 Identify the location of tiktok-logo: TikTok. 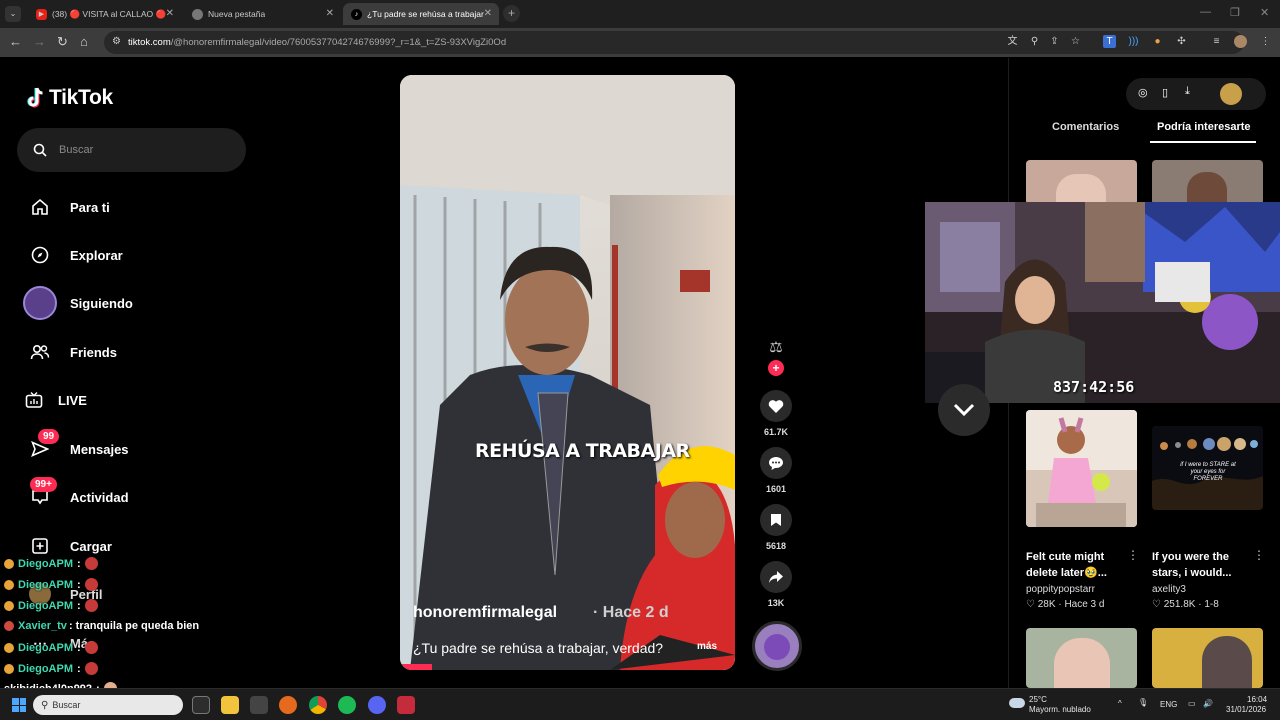
(69, 98).